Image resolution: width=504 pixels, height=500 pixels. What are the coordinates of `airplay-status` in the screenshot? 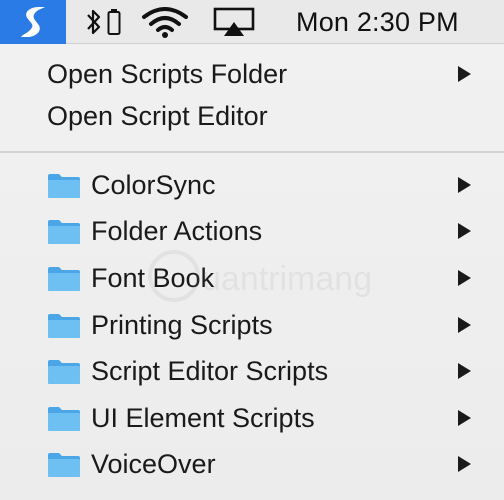 It's located at (234, 22).